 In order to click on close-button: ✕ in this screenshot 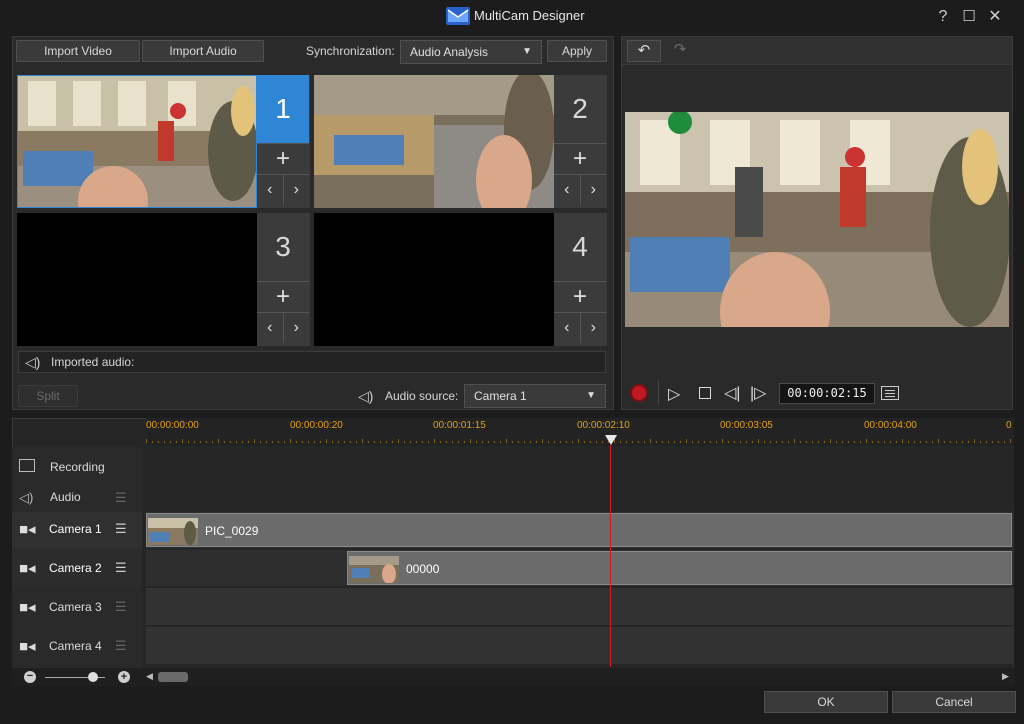, I will do `click(995, 17)`.